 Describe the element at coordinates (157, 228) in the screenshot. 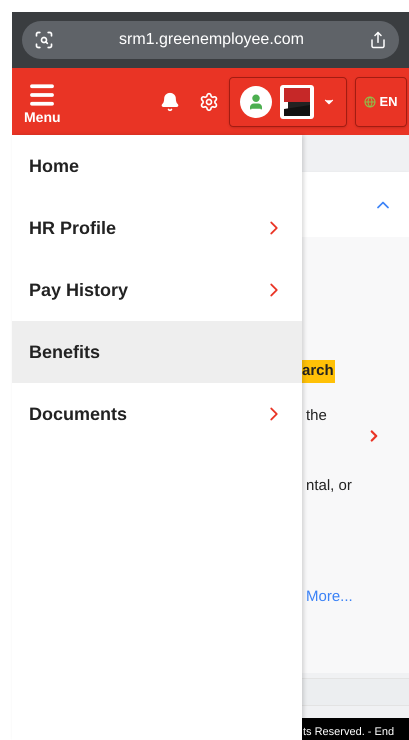

I see `menu-item: HR Profile` at that location.